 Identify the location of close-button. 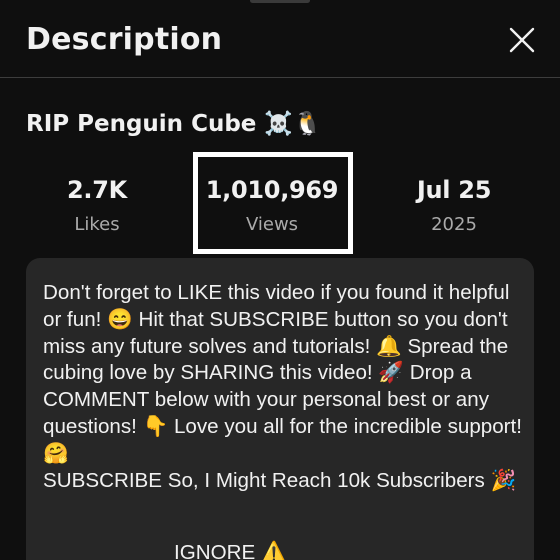
(522, 40).